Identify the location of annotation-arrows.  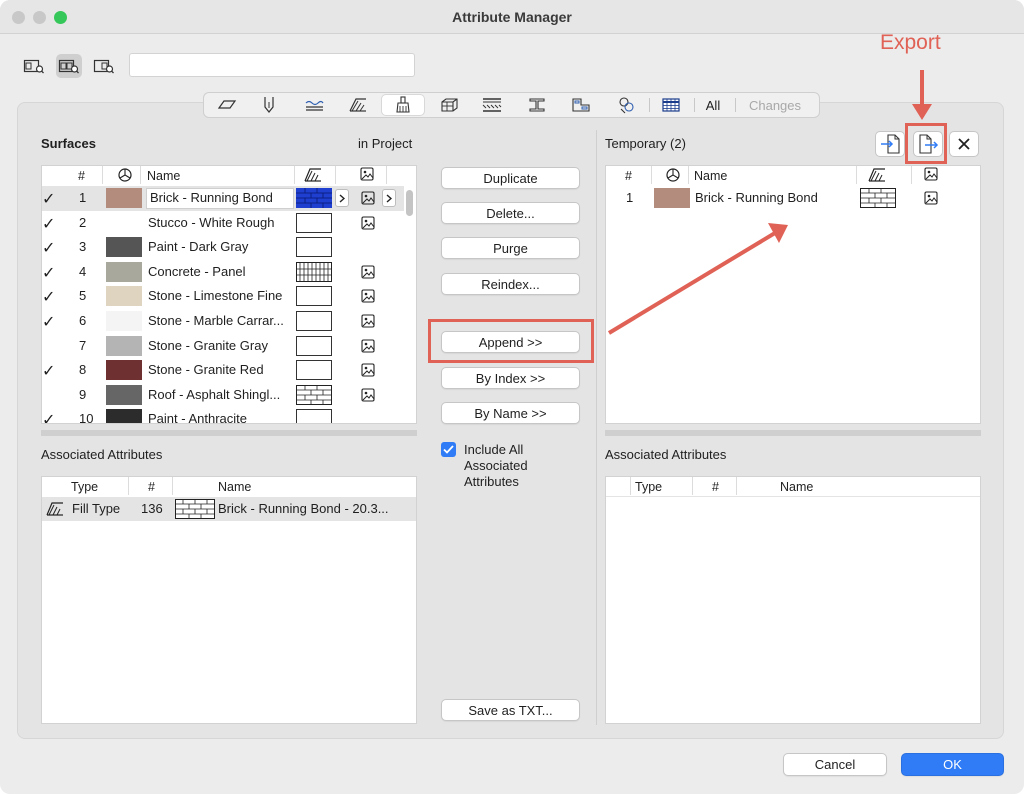
(769, 202).